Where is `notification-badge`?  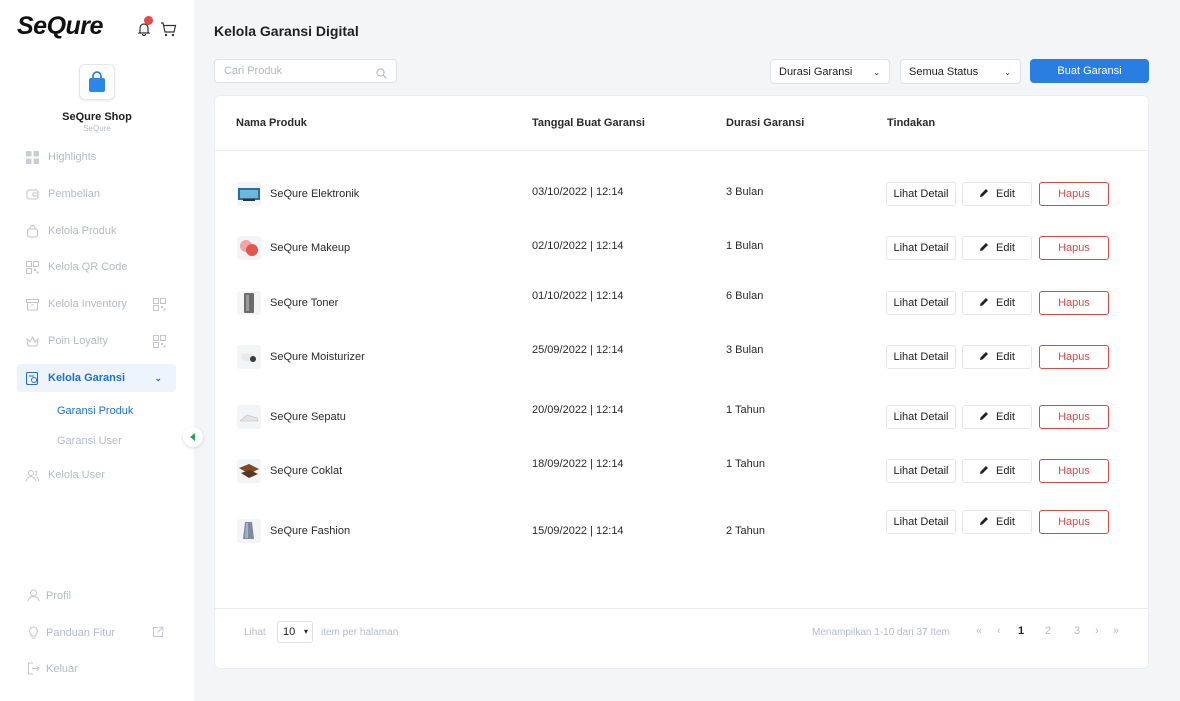 notification-badge is located at coordinates (148, 20).